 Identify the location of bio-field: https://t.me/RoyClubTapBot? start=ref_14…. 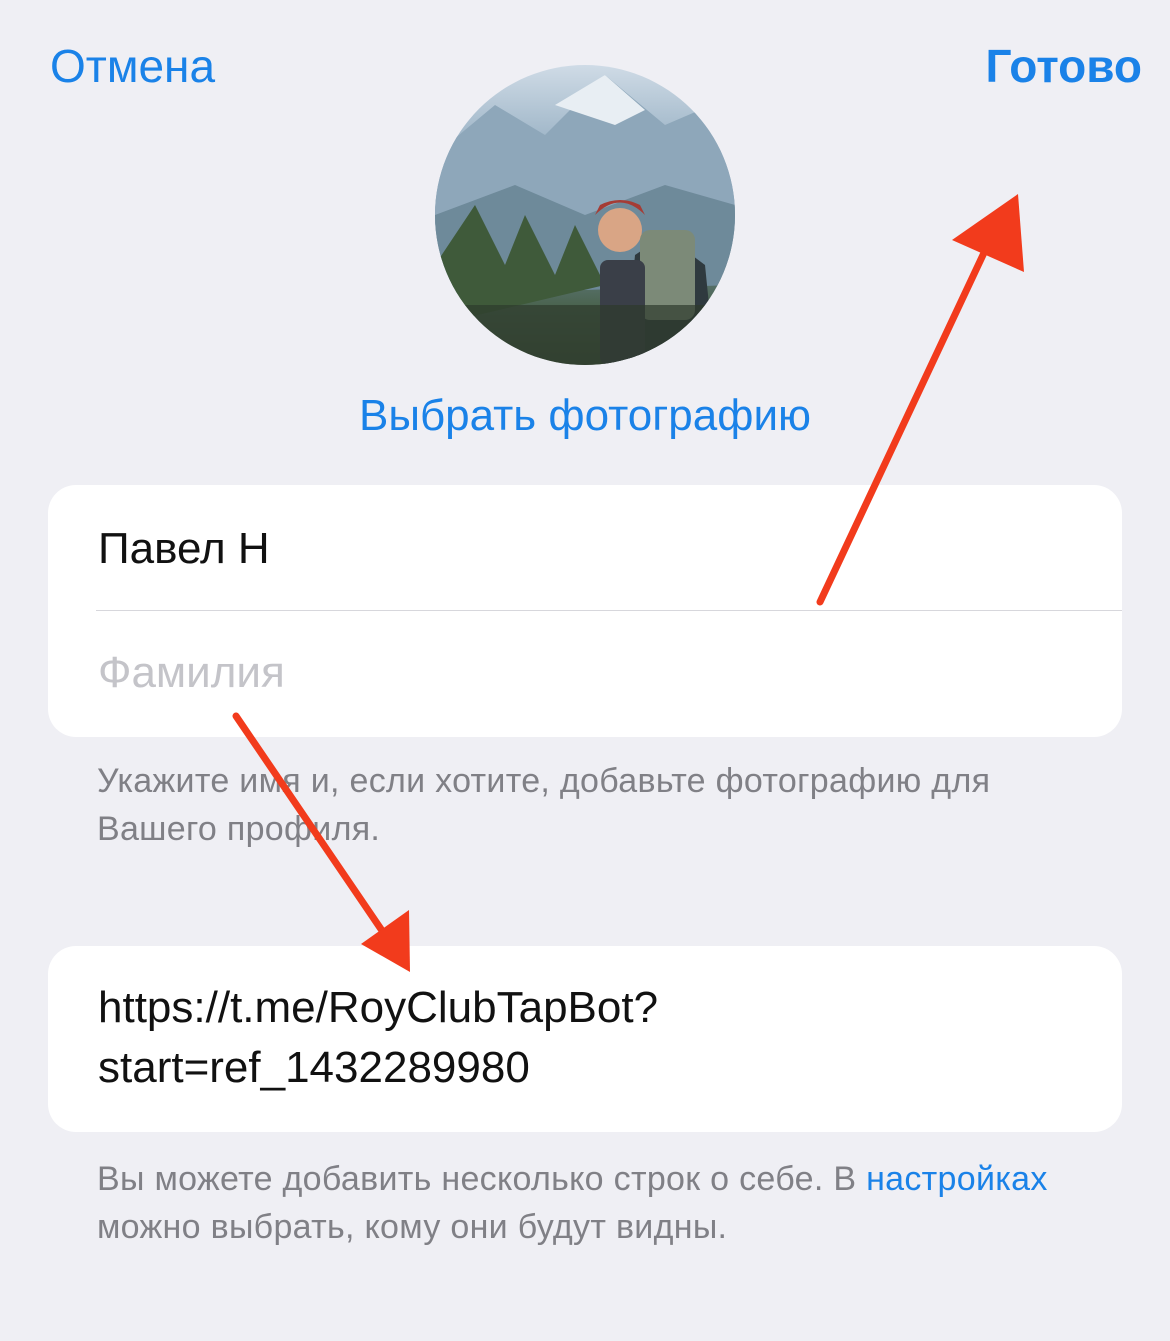
(598, 1038).